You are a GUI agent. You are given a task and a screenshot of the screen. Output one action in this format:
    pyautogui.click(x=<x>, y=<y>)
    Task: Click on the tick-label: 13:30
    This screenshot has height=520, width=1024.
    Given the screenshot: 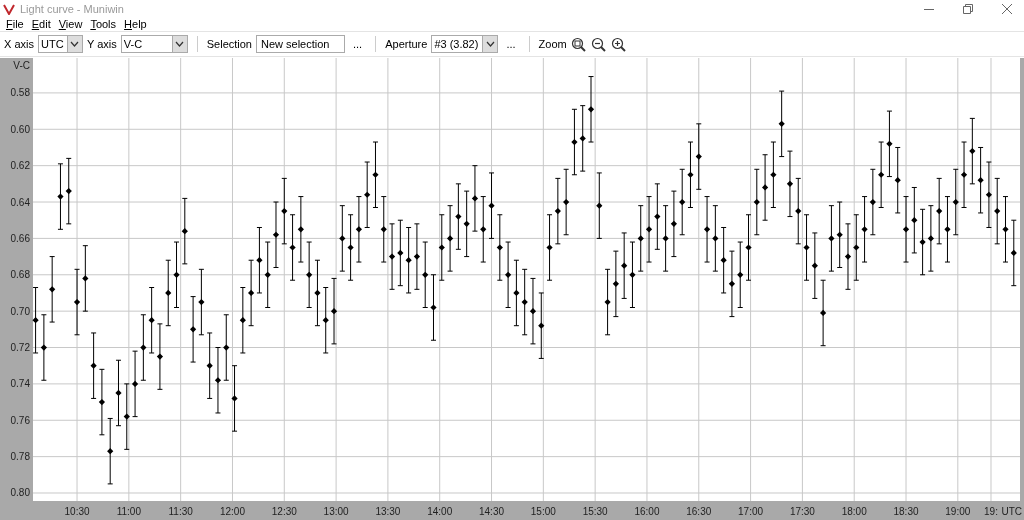 What is the action you would take?
    pyautogui.click(x=388, y=511)
    